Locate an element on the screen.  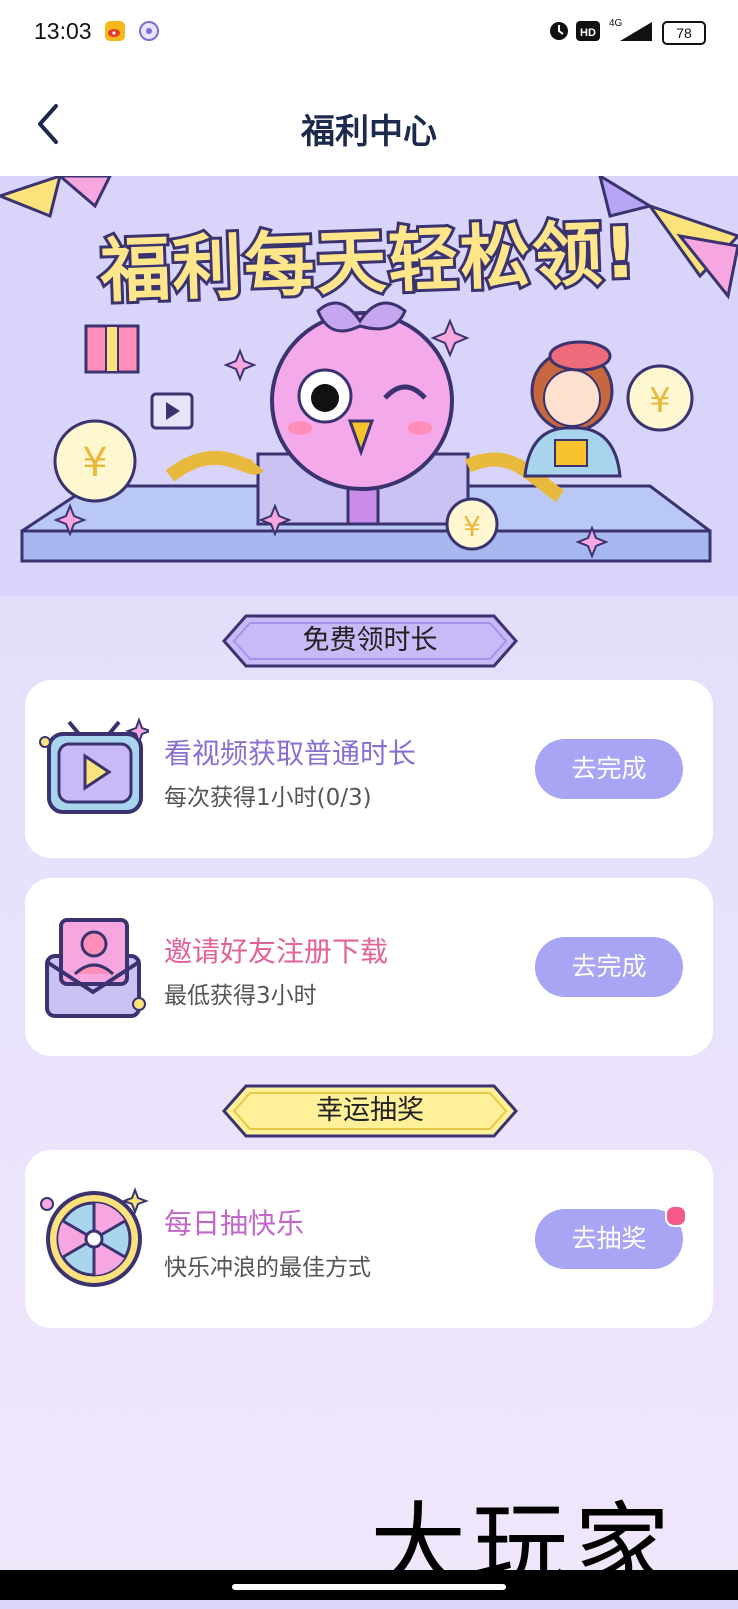
draw-lottery-button: 去抽奖 is located at coordinates (611, 1237).